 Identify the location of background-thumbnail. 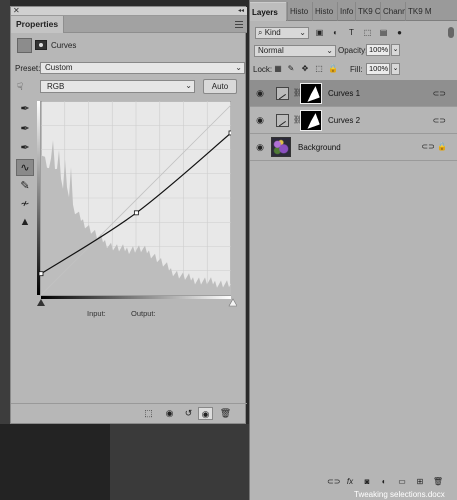
(281, 147).